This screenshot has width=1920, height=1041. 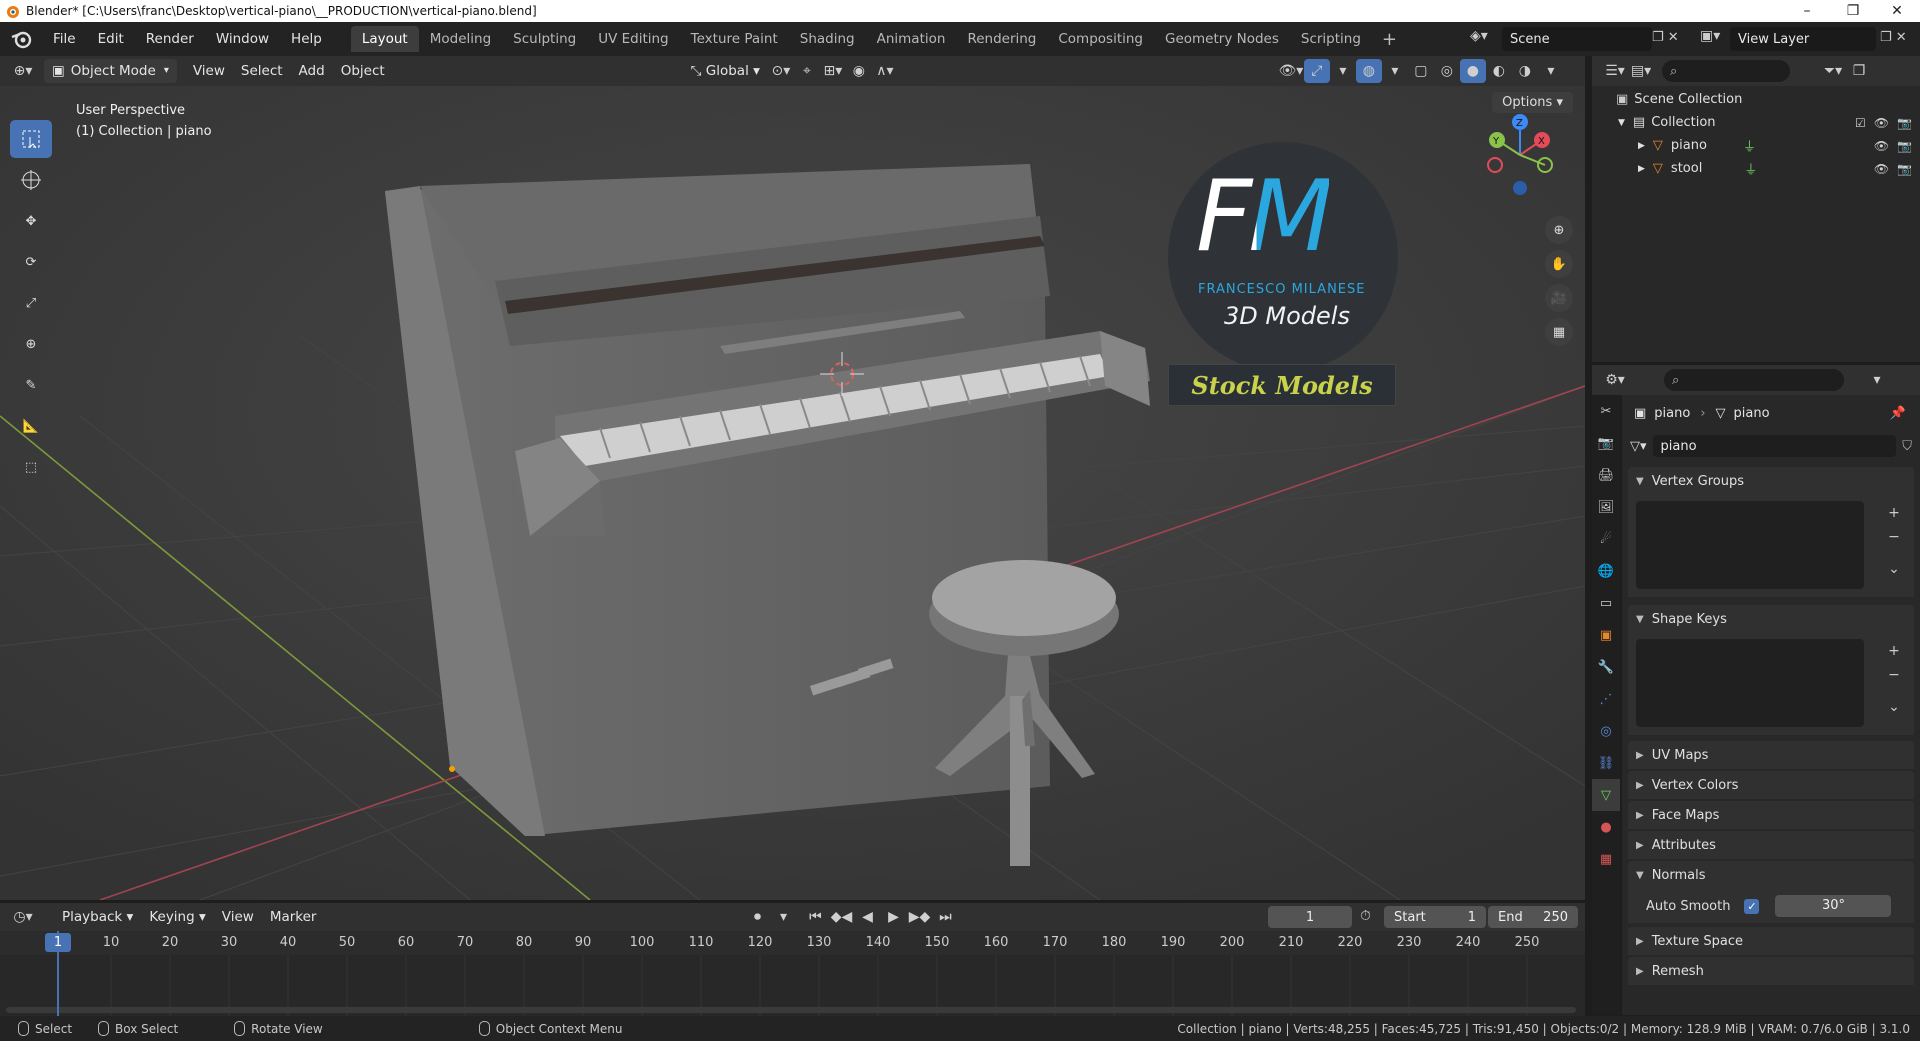 I want to click on normals-panel-header: ▼ Normals, so click(x=1771, y=875).